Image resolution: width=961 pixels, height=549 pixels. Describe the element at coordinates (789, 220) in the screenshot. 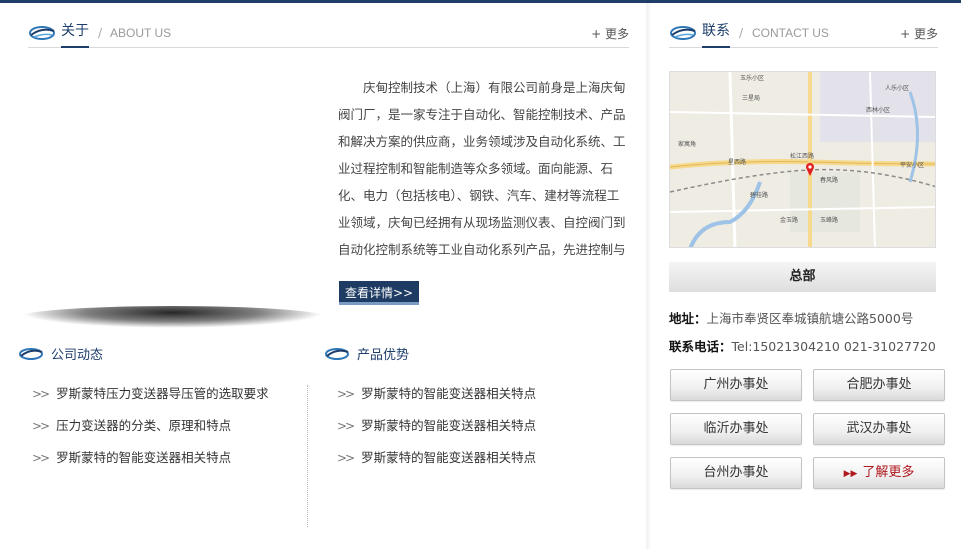

I see `map-street-label: 金玉路` at that location.